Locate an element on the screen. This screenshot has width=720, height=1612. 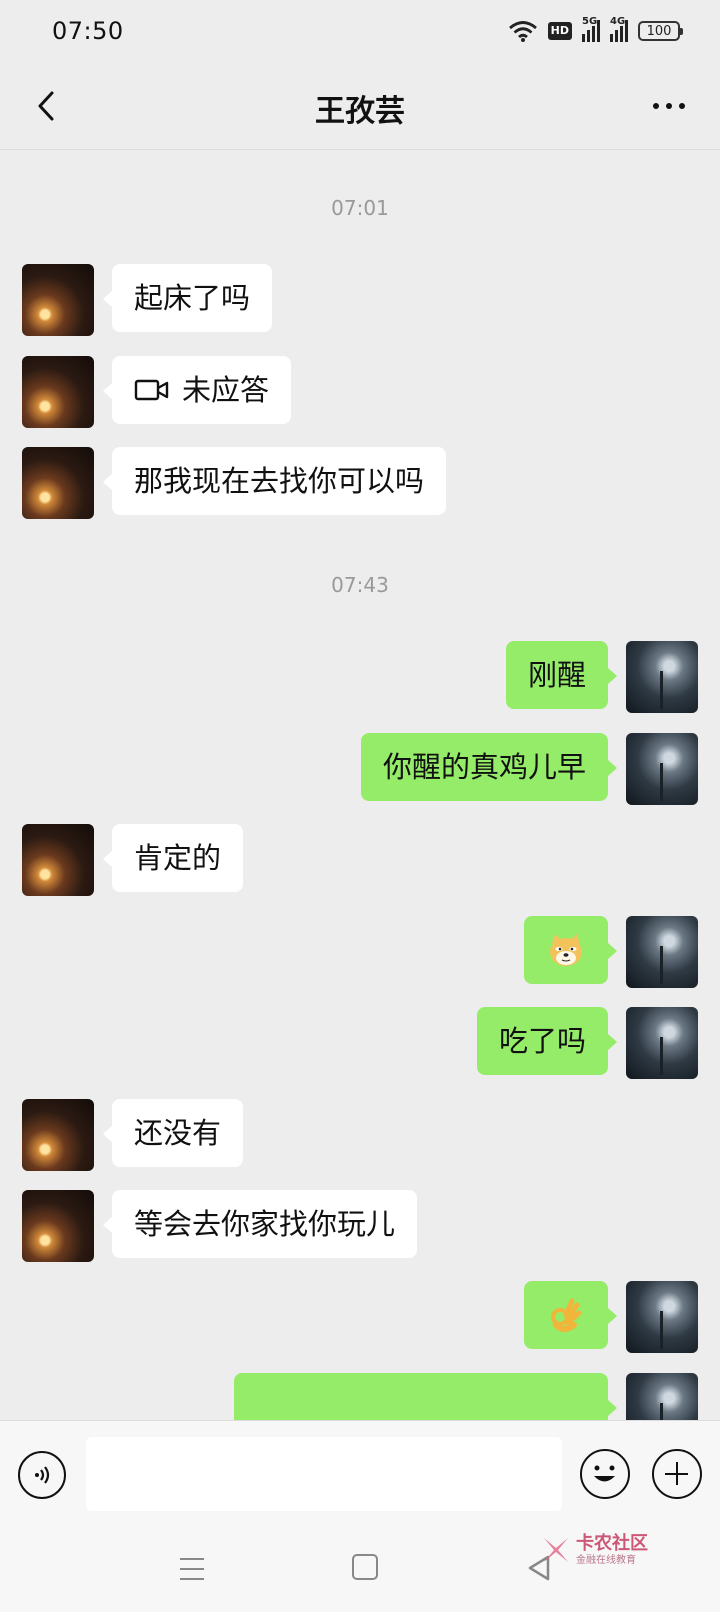
network-4g-label: 4G is located at coordinates (618, 21).